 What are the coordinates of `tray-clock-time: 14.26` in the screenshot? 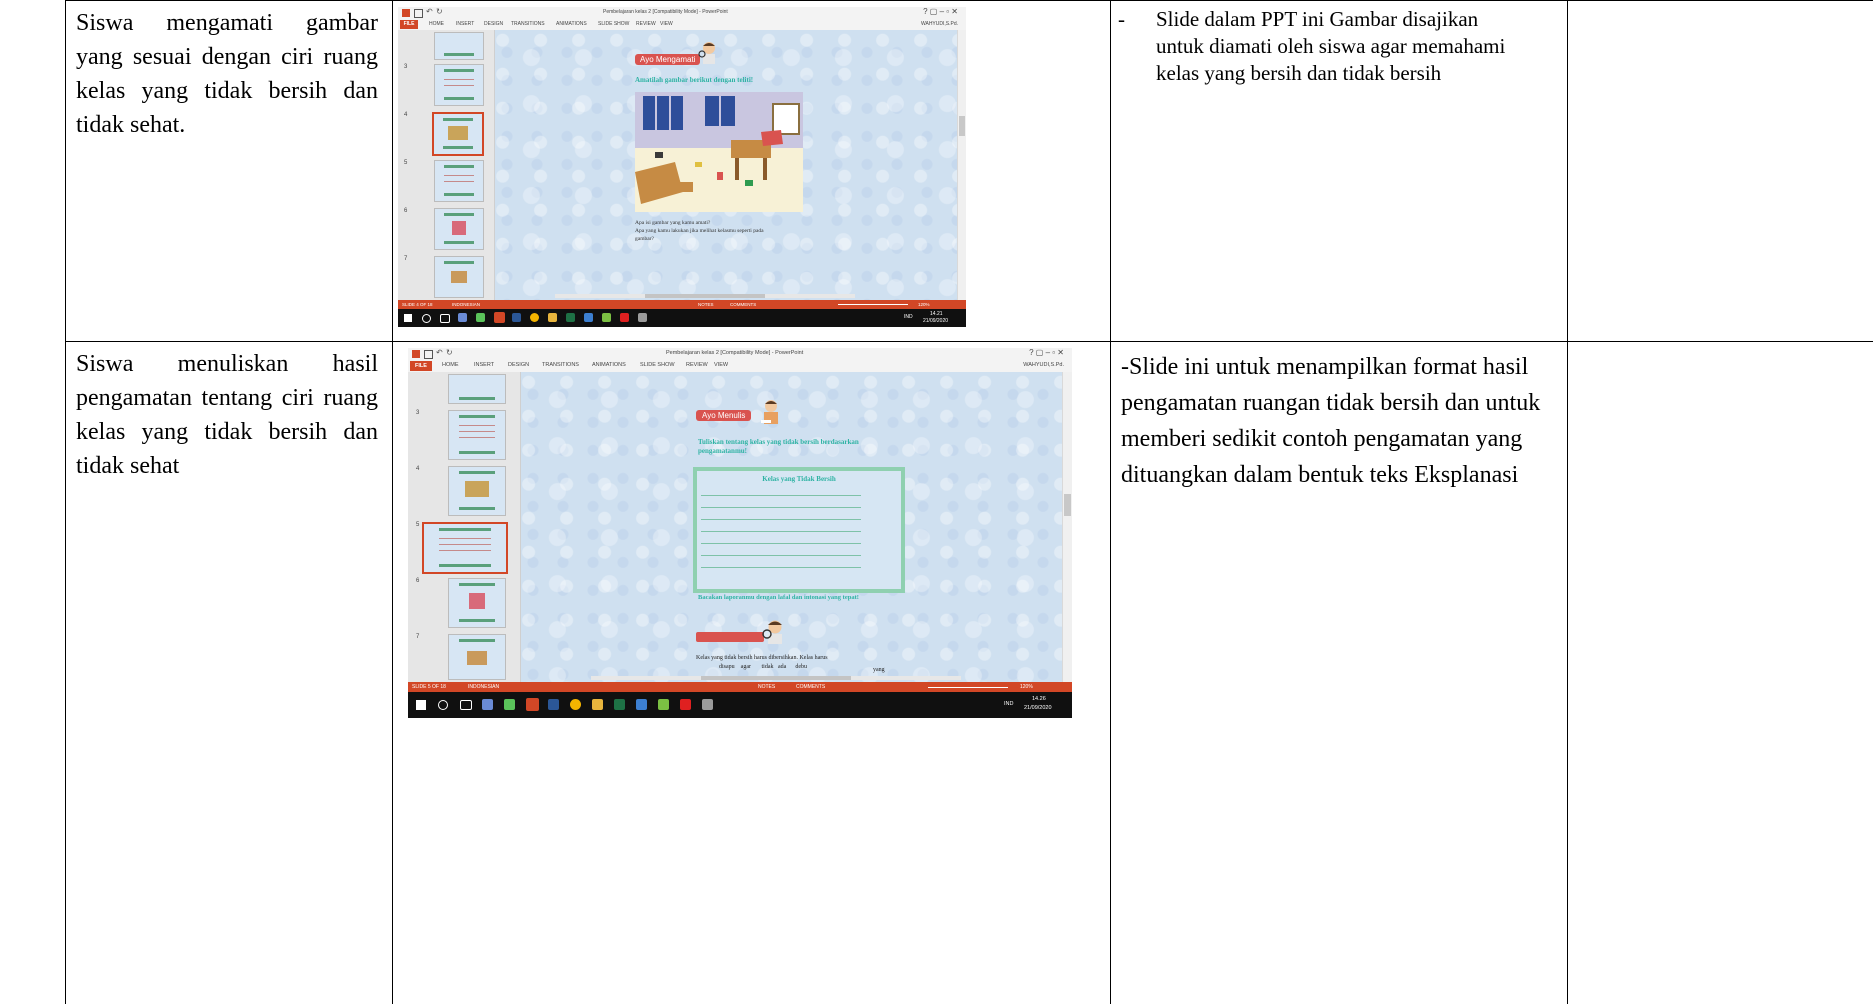 It's located at (1039, 699).